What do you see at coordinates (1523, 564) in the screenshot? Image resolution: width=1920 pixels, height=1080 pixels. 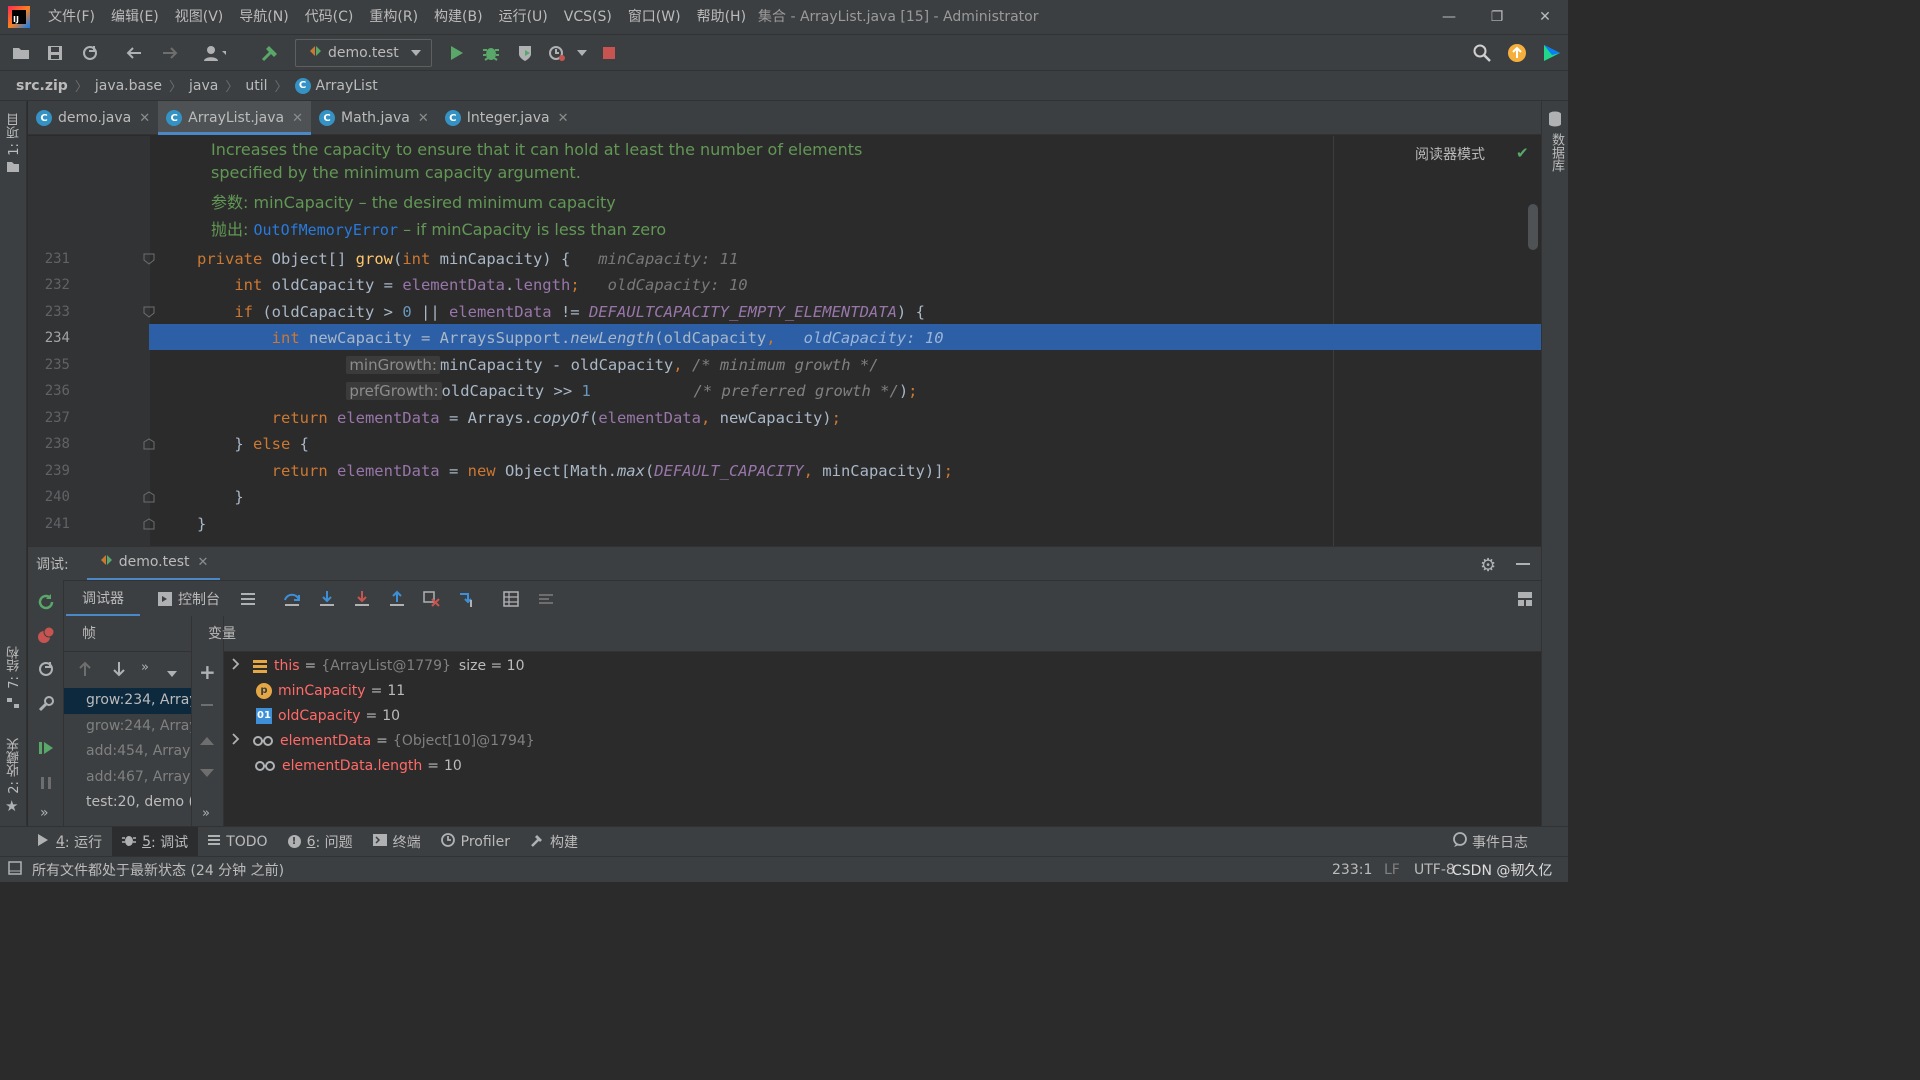 I see `minimize-panel-icon` at bounding box center [1523, 564].